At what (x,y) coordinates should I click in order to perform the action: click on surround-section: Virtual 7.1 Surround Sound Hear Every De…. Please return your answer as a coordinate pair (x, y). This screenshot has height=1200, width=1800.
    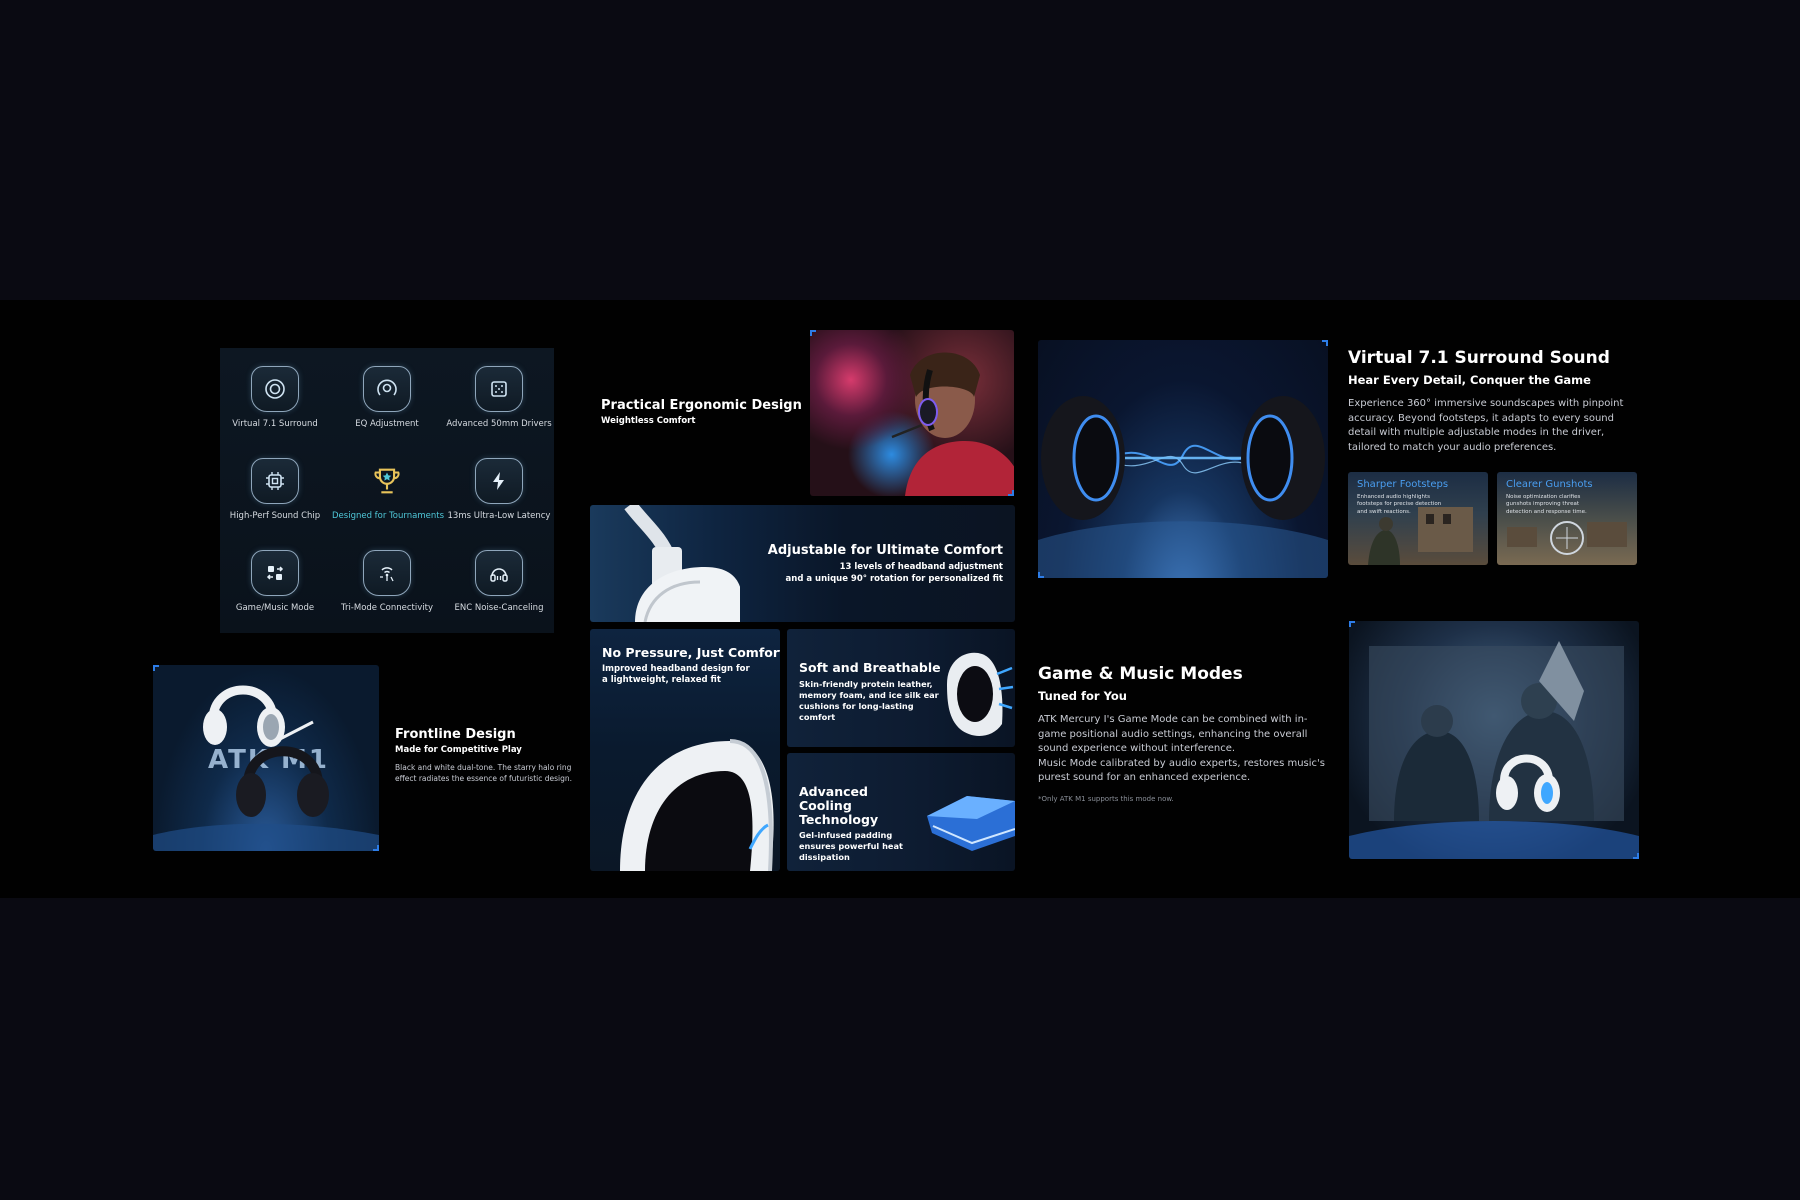
    Looking at the image, I should click on (1493, 401).